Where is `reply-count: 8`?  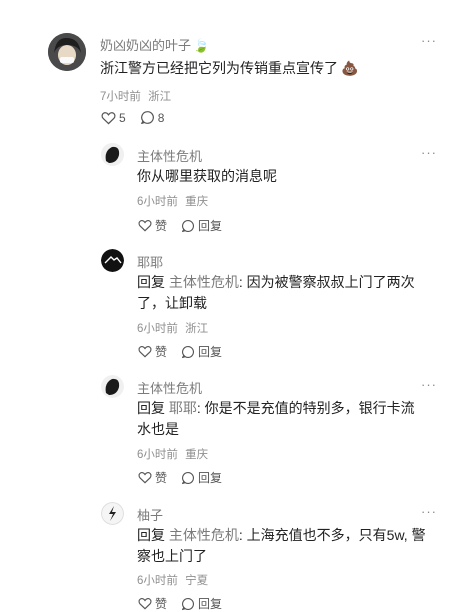
reply-count: 8 is located at coordinates (161, 117).